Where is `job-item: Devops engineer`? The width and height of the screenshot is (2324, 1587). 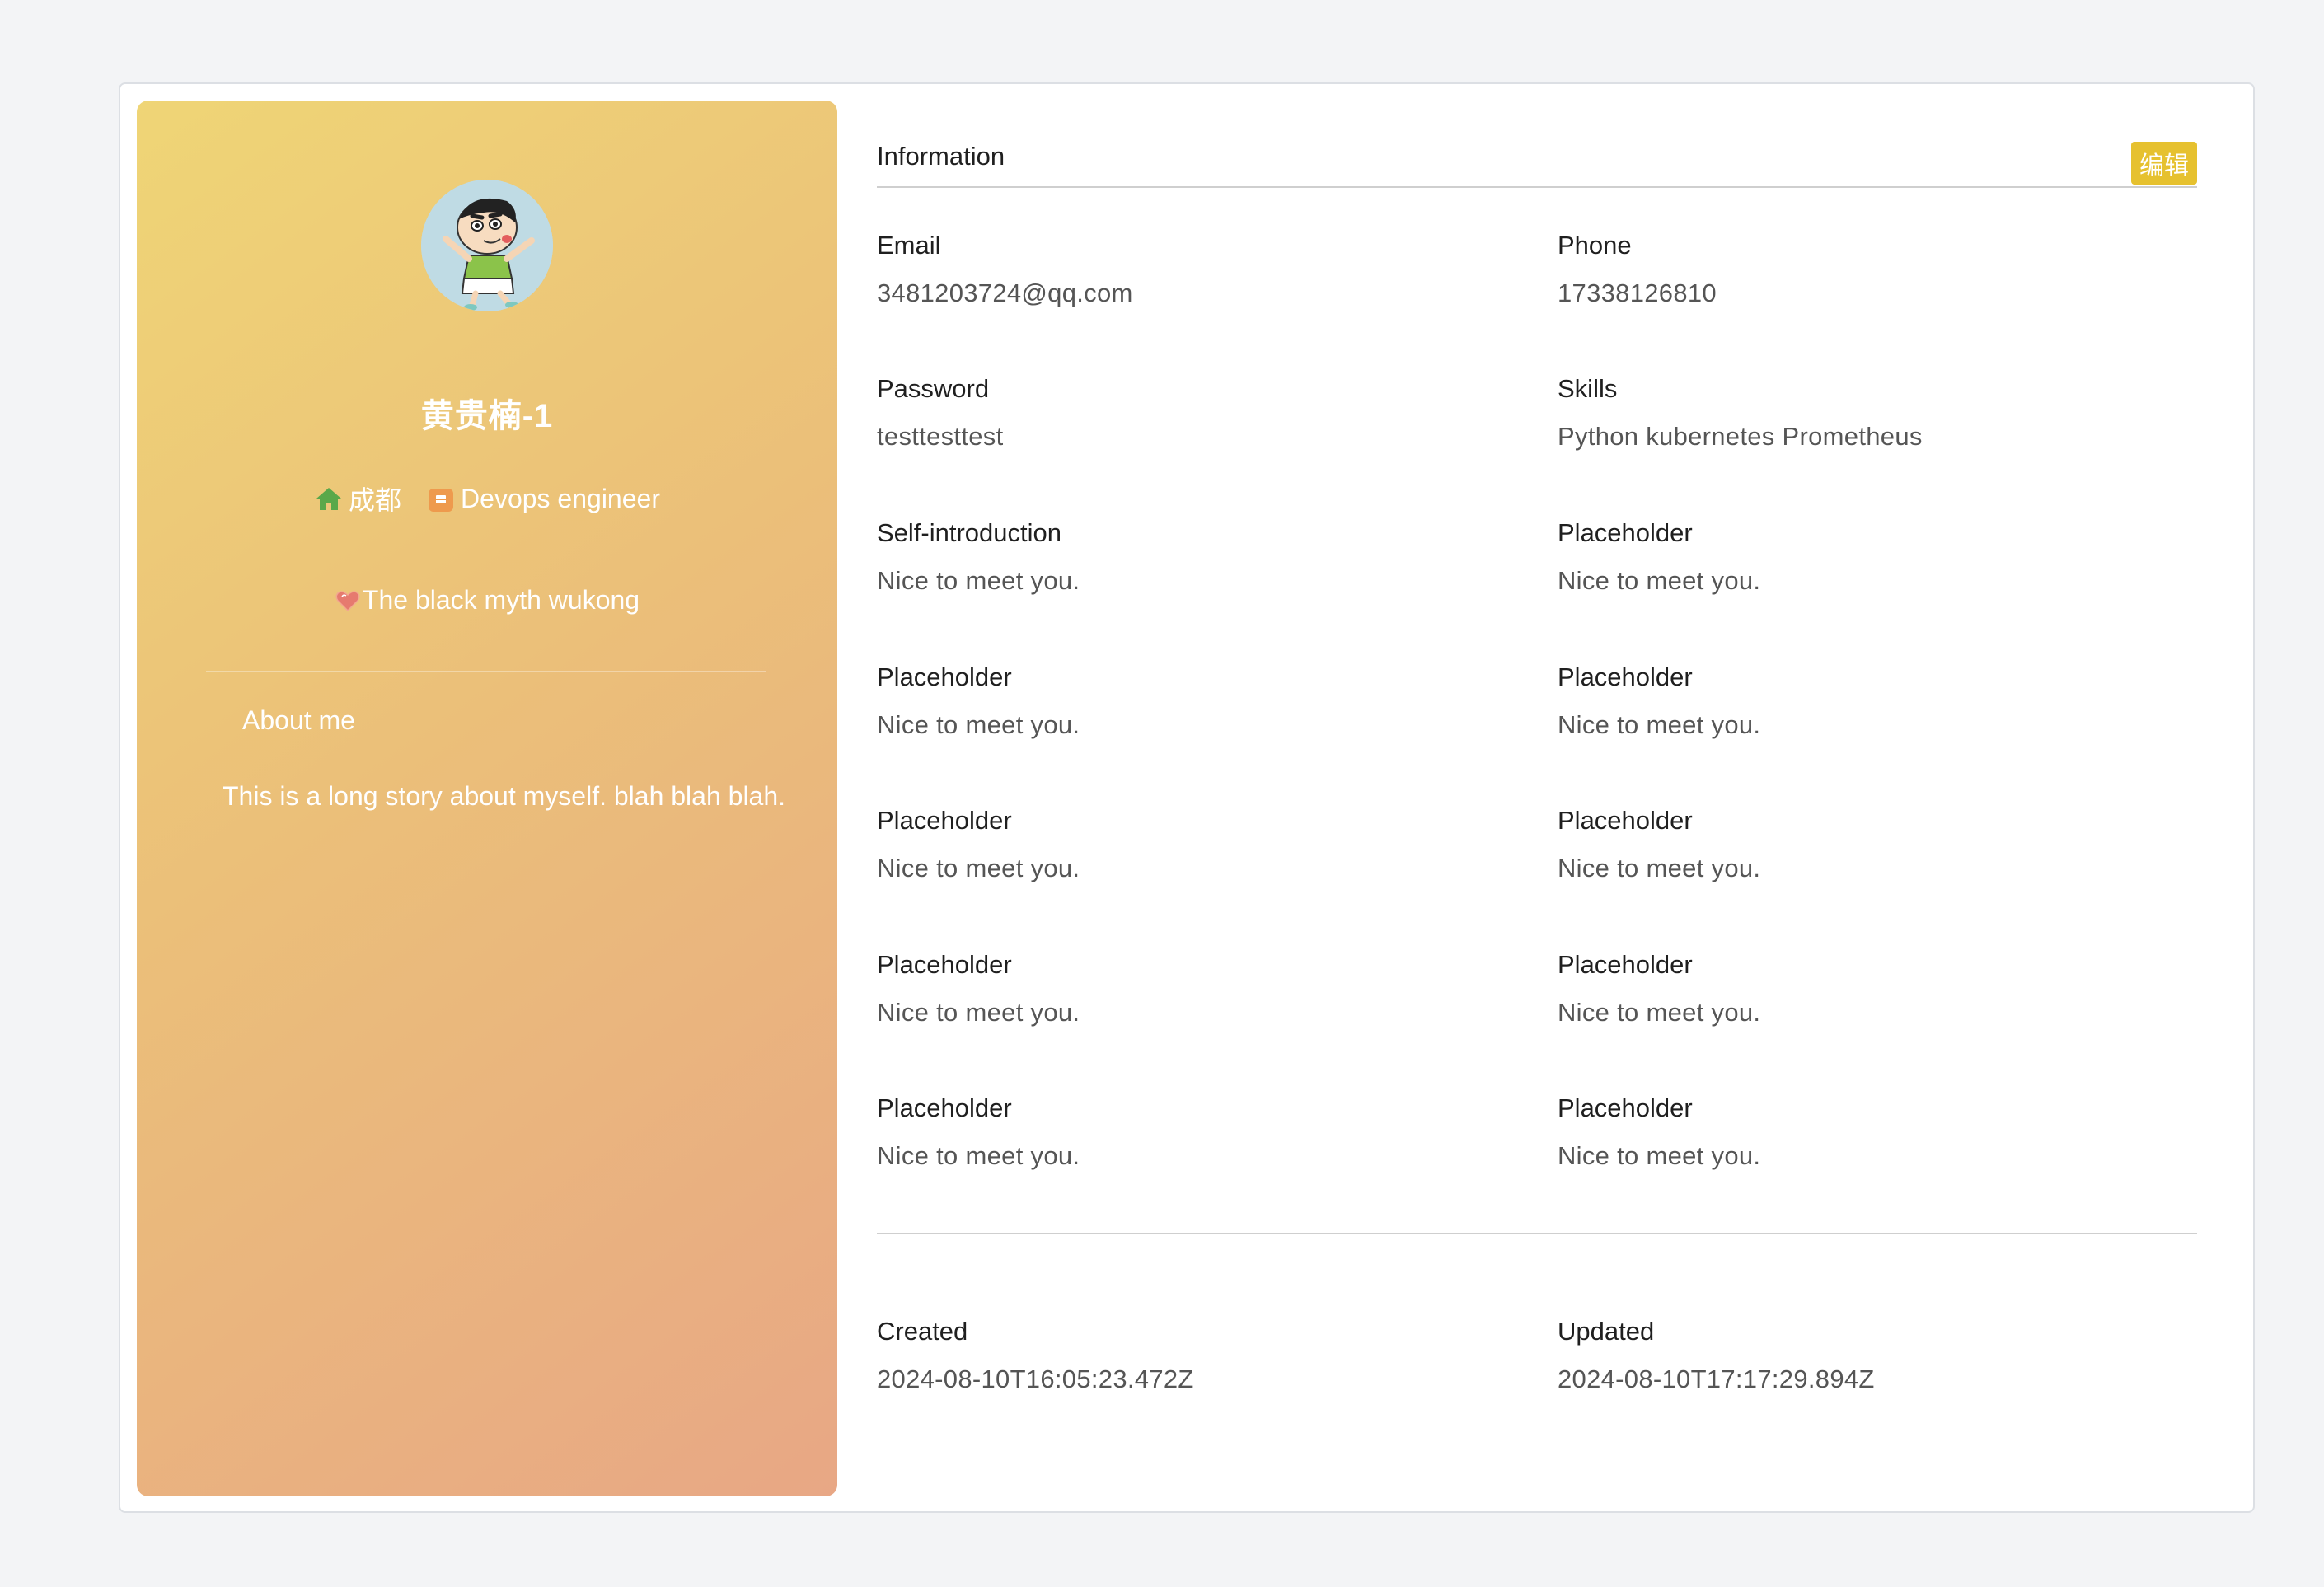
job-item: Devops engineer is located at coordinates (543, 499).